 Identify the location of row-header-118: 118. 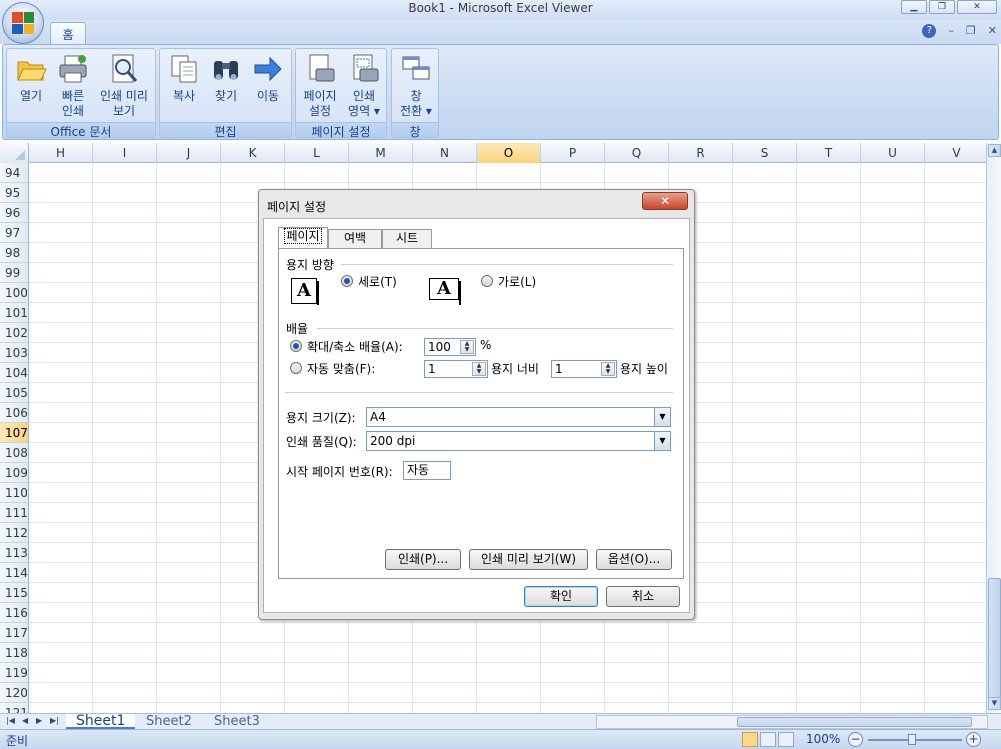
(14, 653).